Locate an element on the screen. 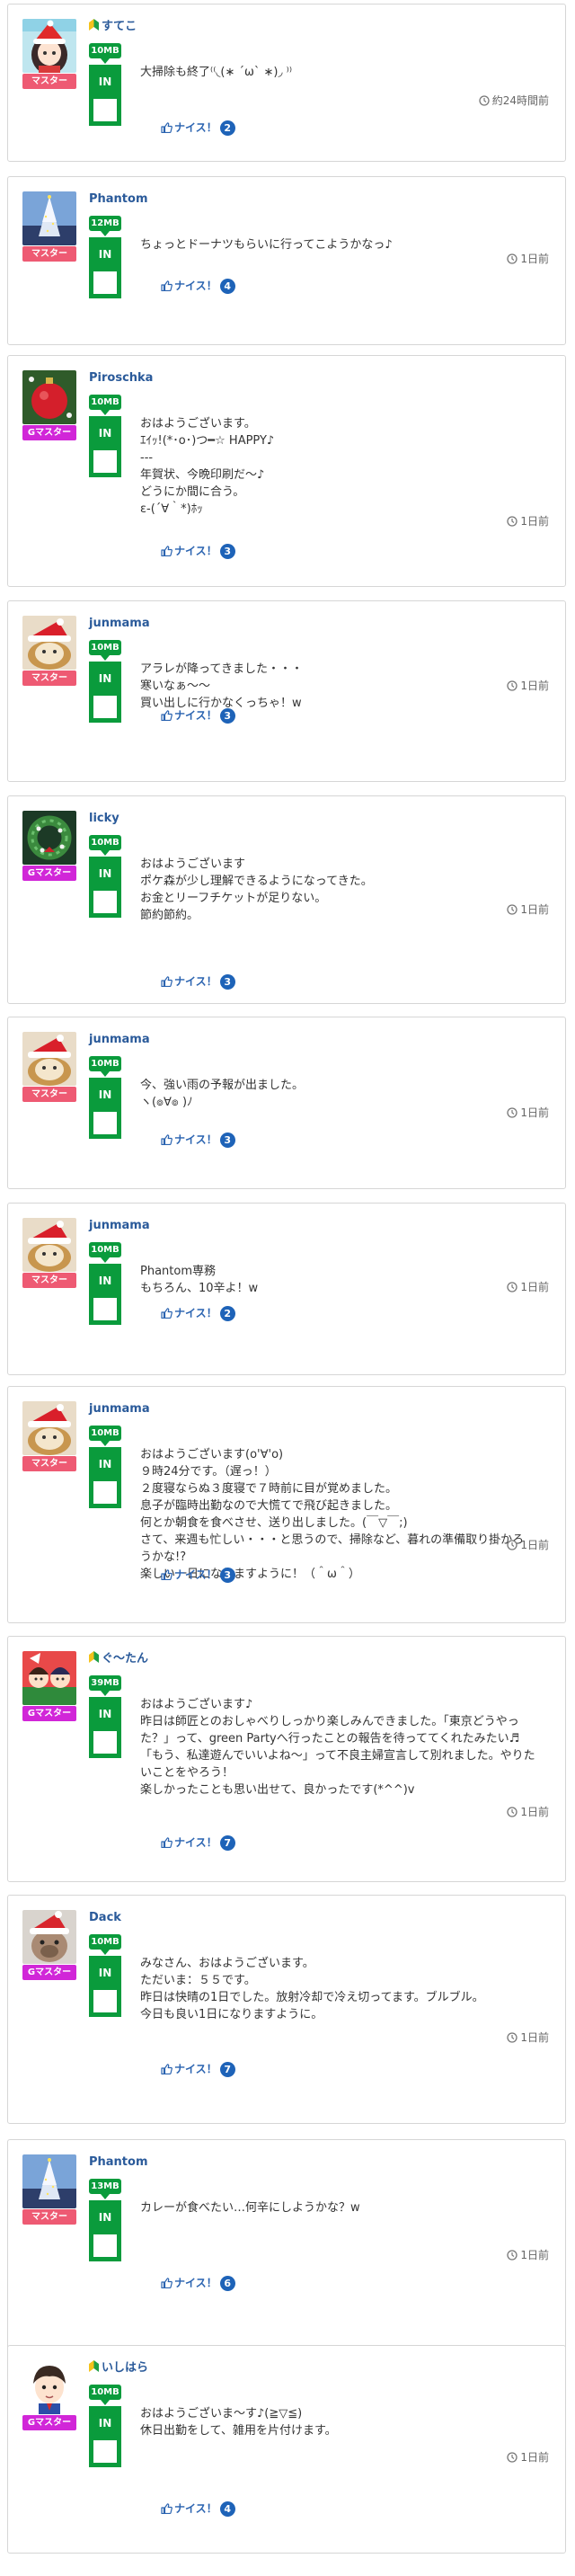 This screenshot has width=575, height=2576. post-timestamp: 約24時間前 is located at coordinates (514, 101).